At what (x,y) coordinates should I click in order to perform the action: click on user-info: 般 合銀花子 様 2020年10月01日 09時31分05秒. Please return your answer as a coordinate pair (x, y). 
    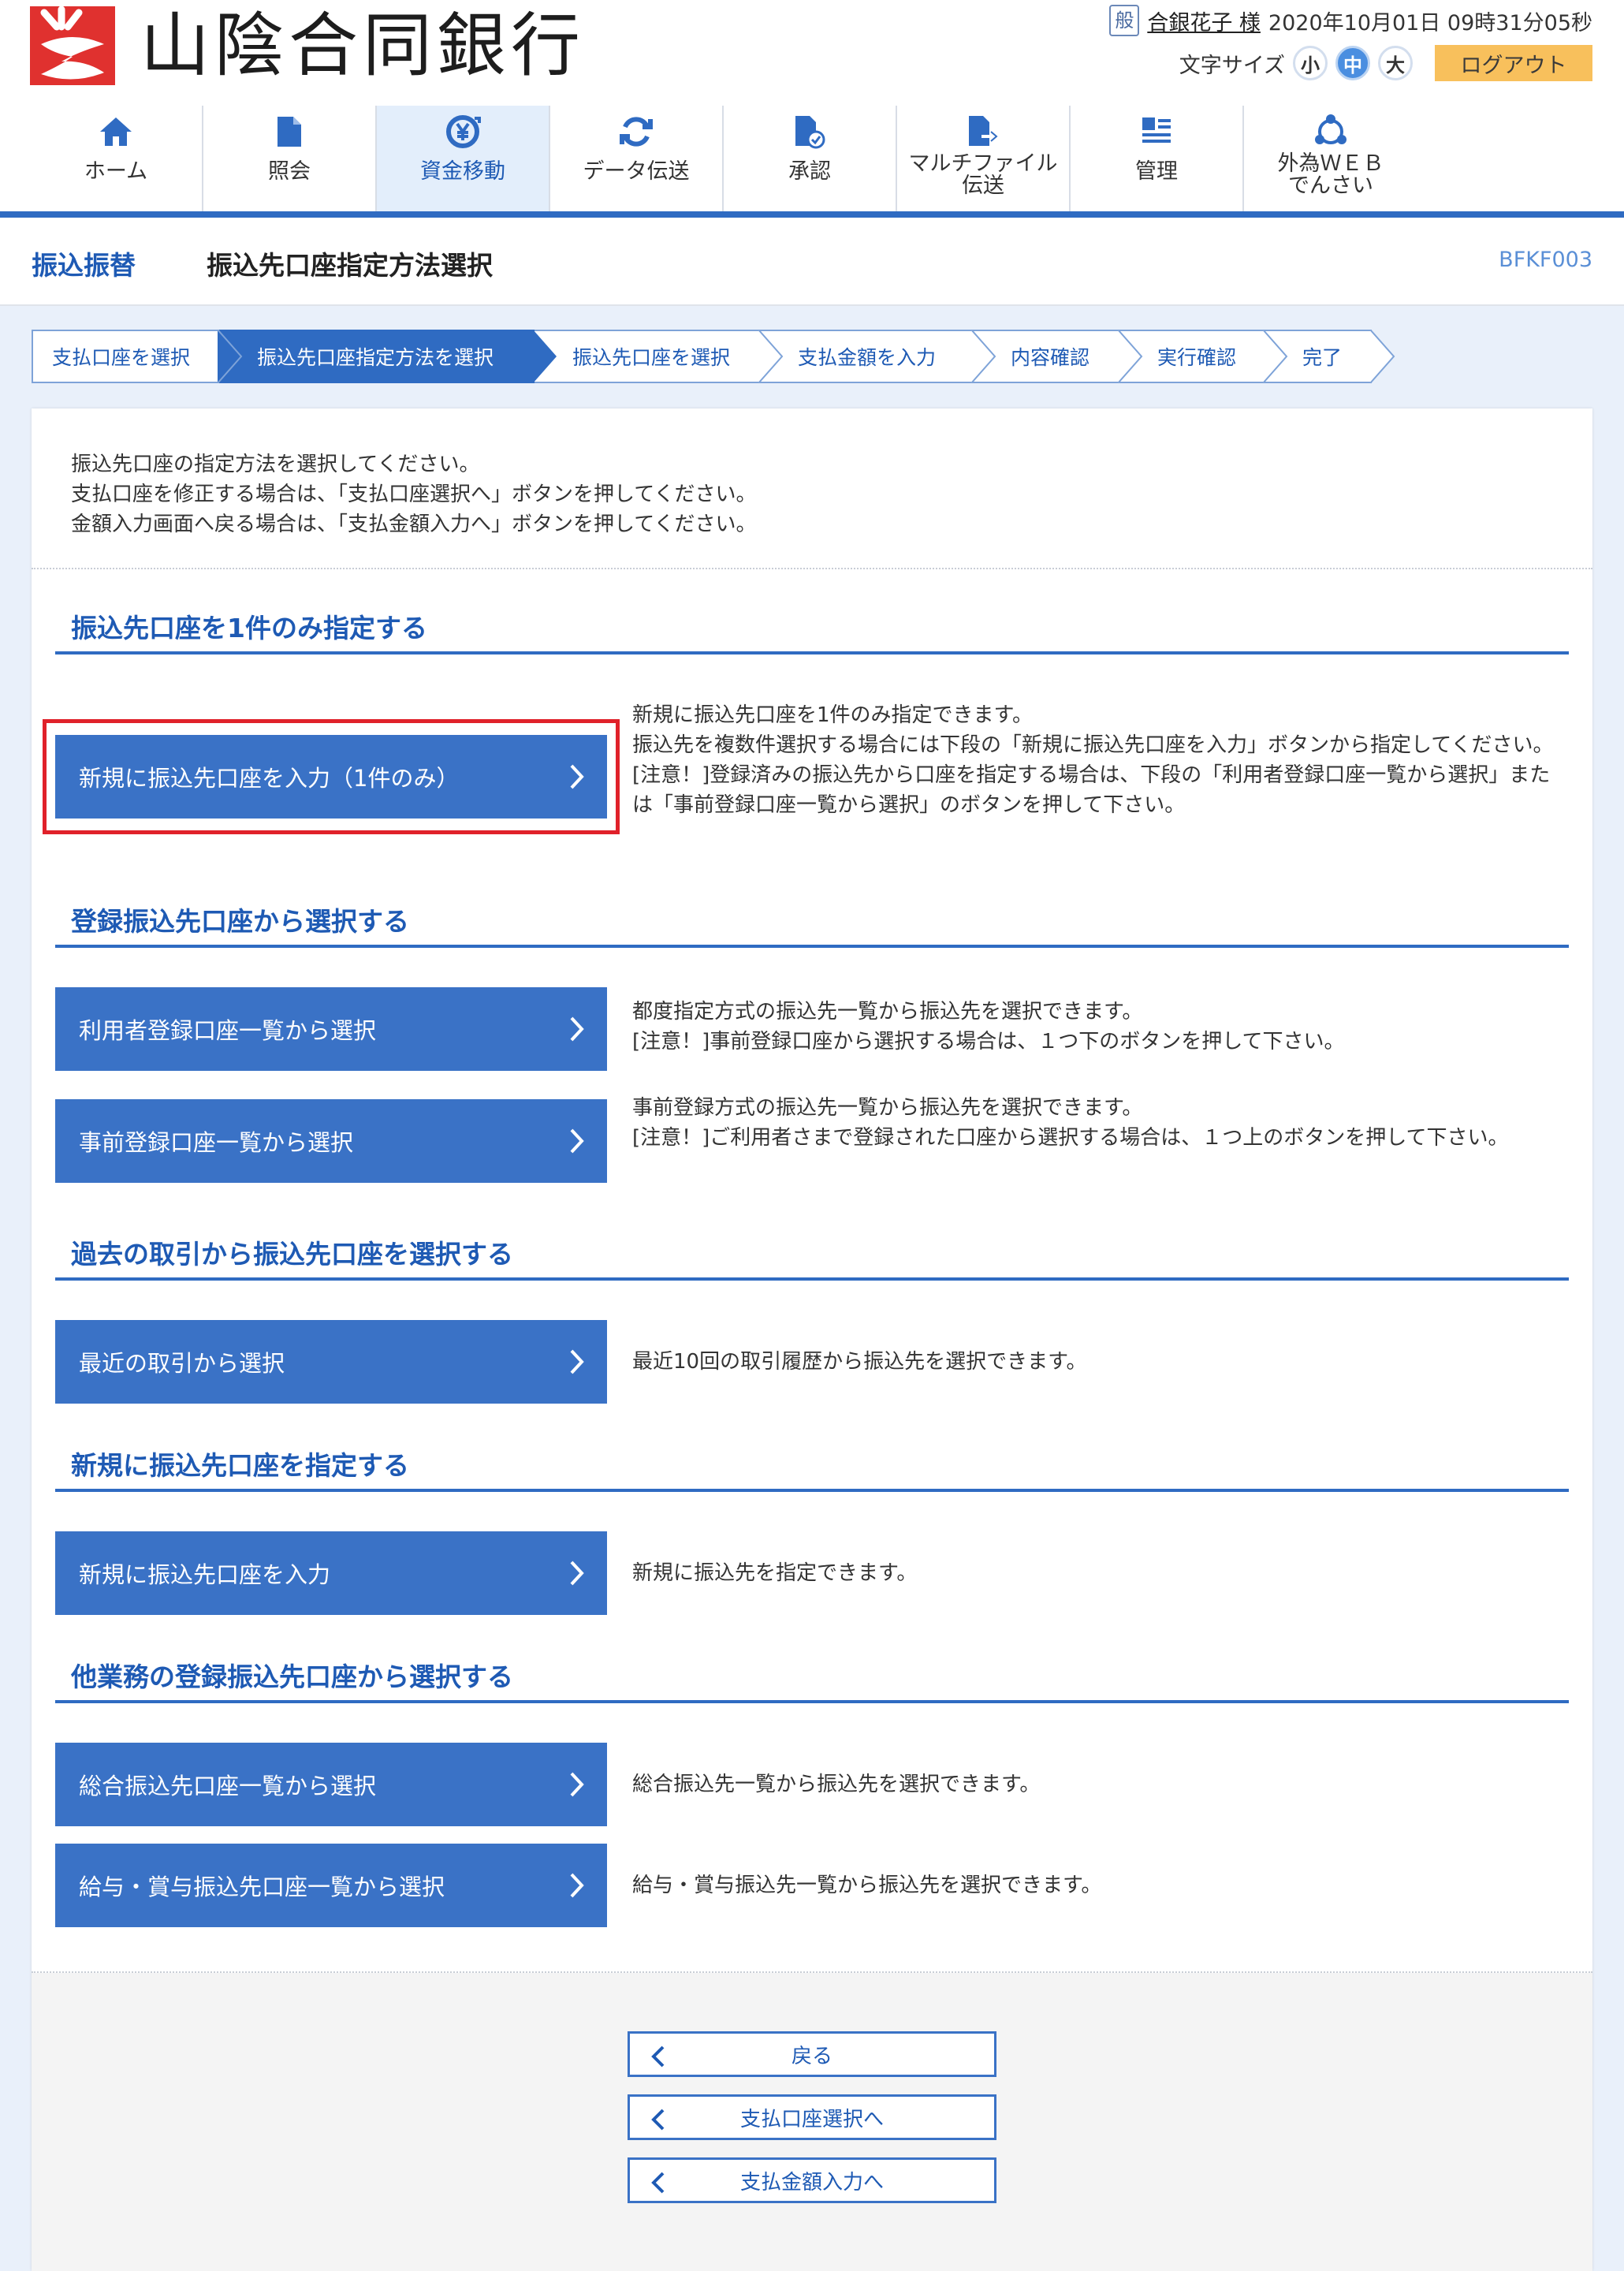
    Looking at the image, I should click on (1350, 20).